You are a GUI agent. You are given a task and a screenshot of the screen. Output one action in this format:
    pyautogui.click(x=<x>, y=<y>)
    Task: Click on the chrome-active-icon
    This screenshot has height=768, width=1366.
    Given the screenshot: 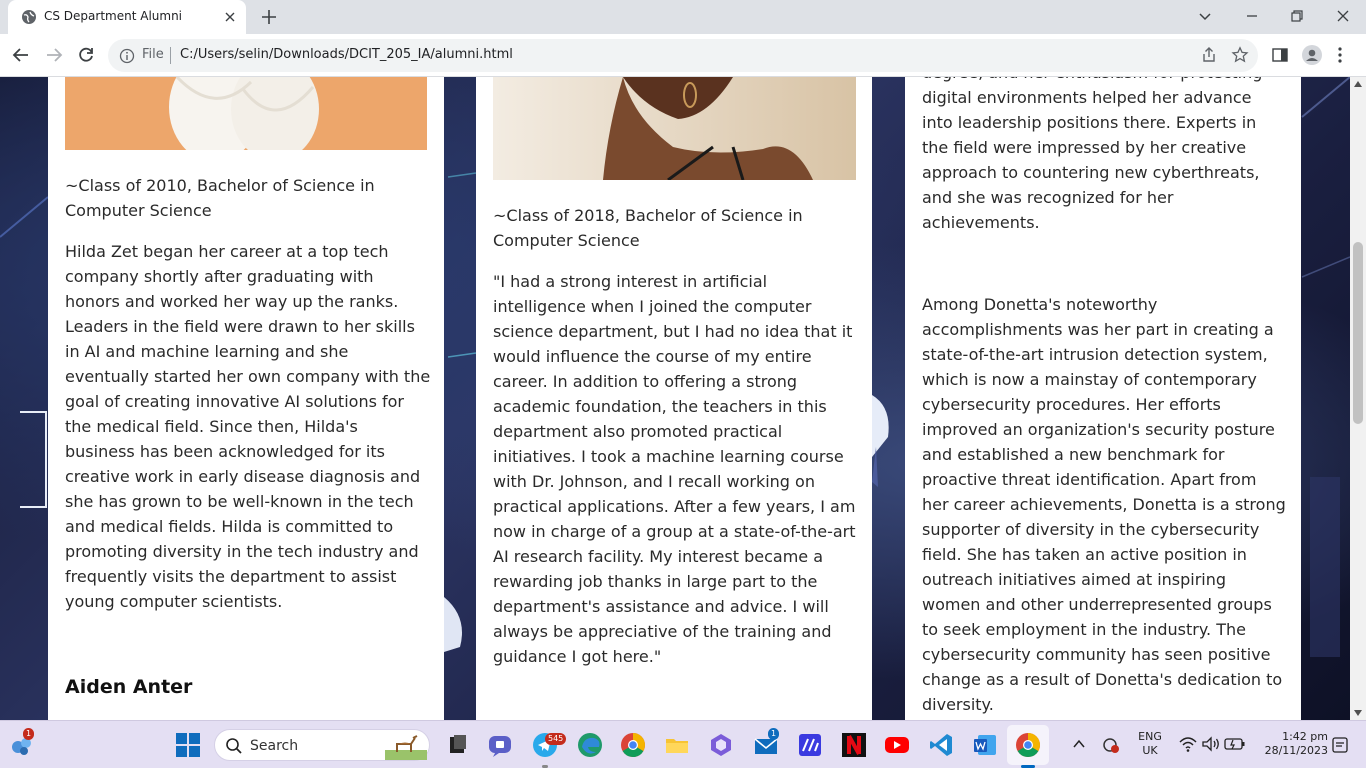 What is the action you would take?
    pyautogui.click(x=1028, y=745)
    